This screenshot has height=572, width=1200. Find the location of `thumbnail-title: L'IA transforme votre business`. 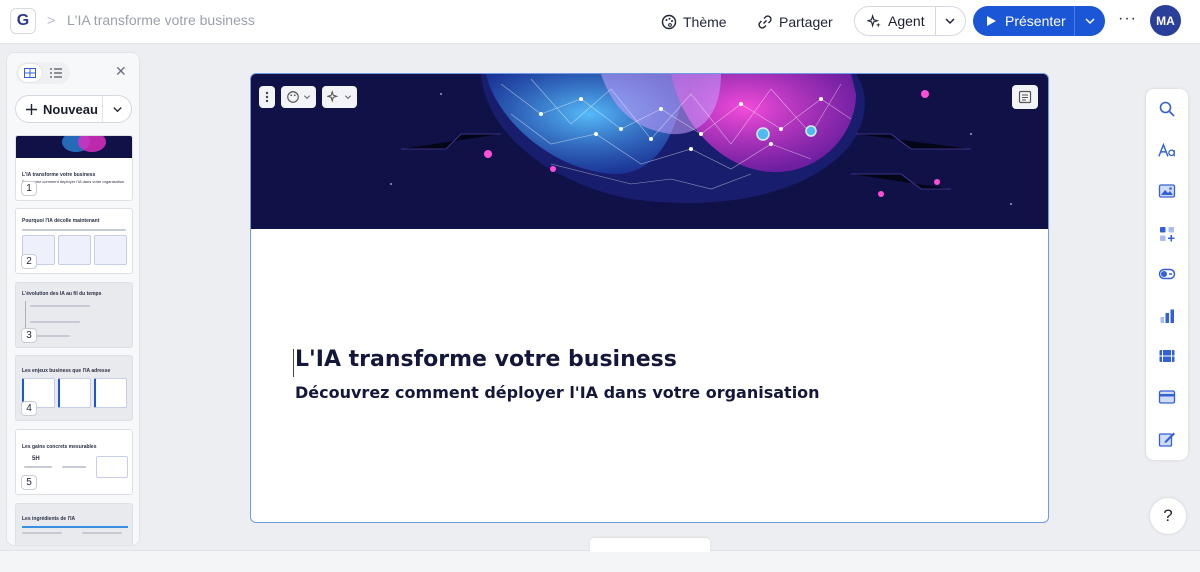

thumbnail-title: L'IA transforme votre business is located at coordinates (59, 175).